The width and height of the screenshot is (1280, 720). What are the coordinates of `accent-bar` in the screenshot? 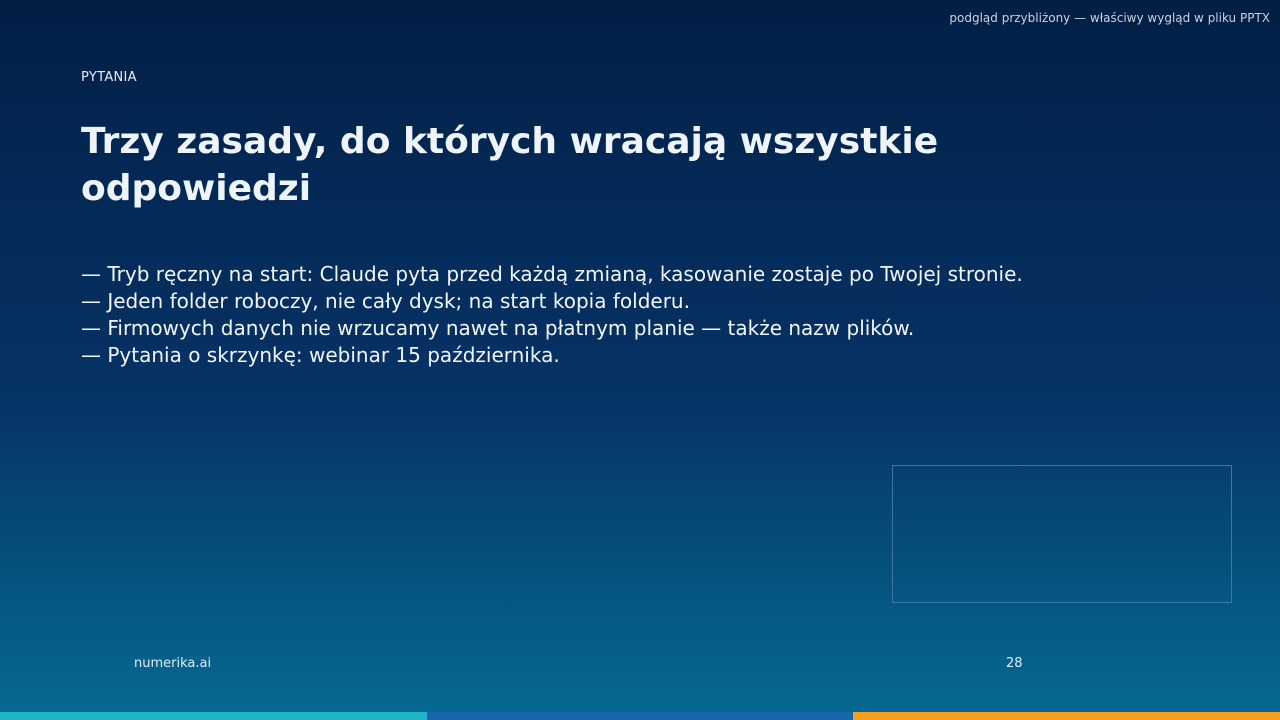 It's located at (640, 716).